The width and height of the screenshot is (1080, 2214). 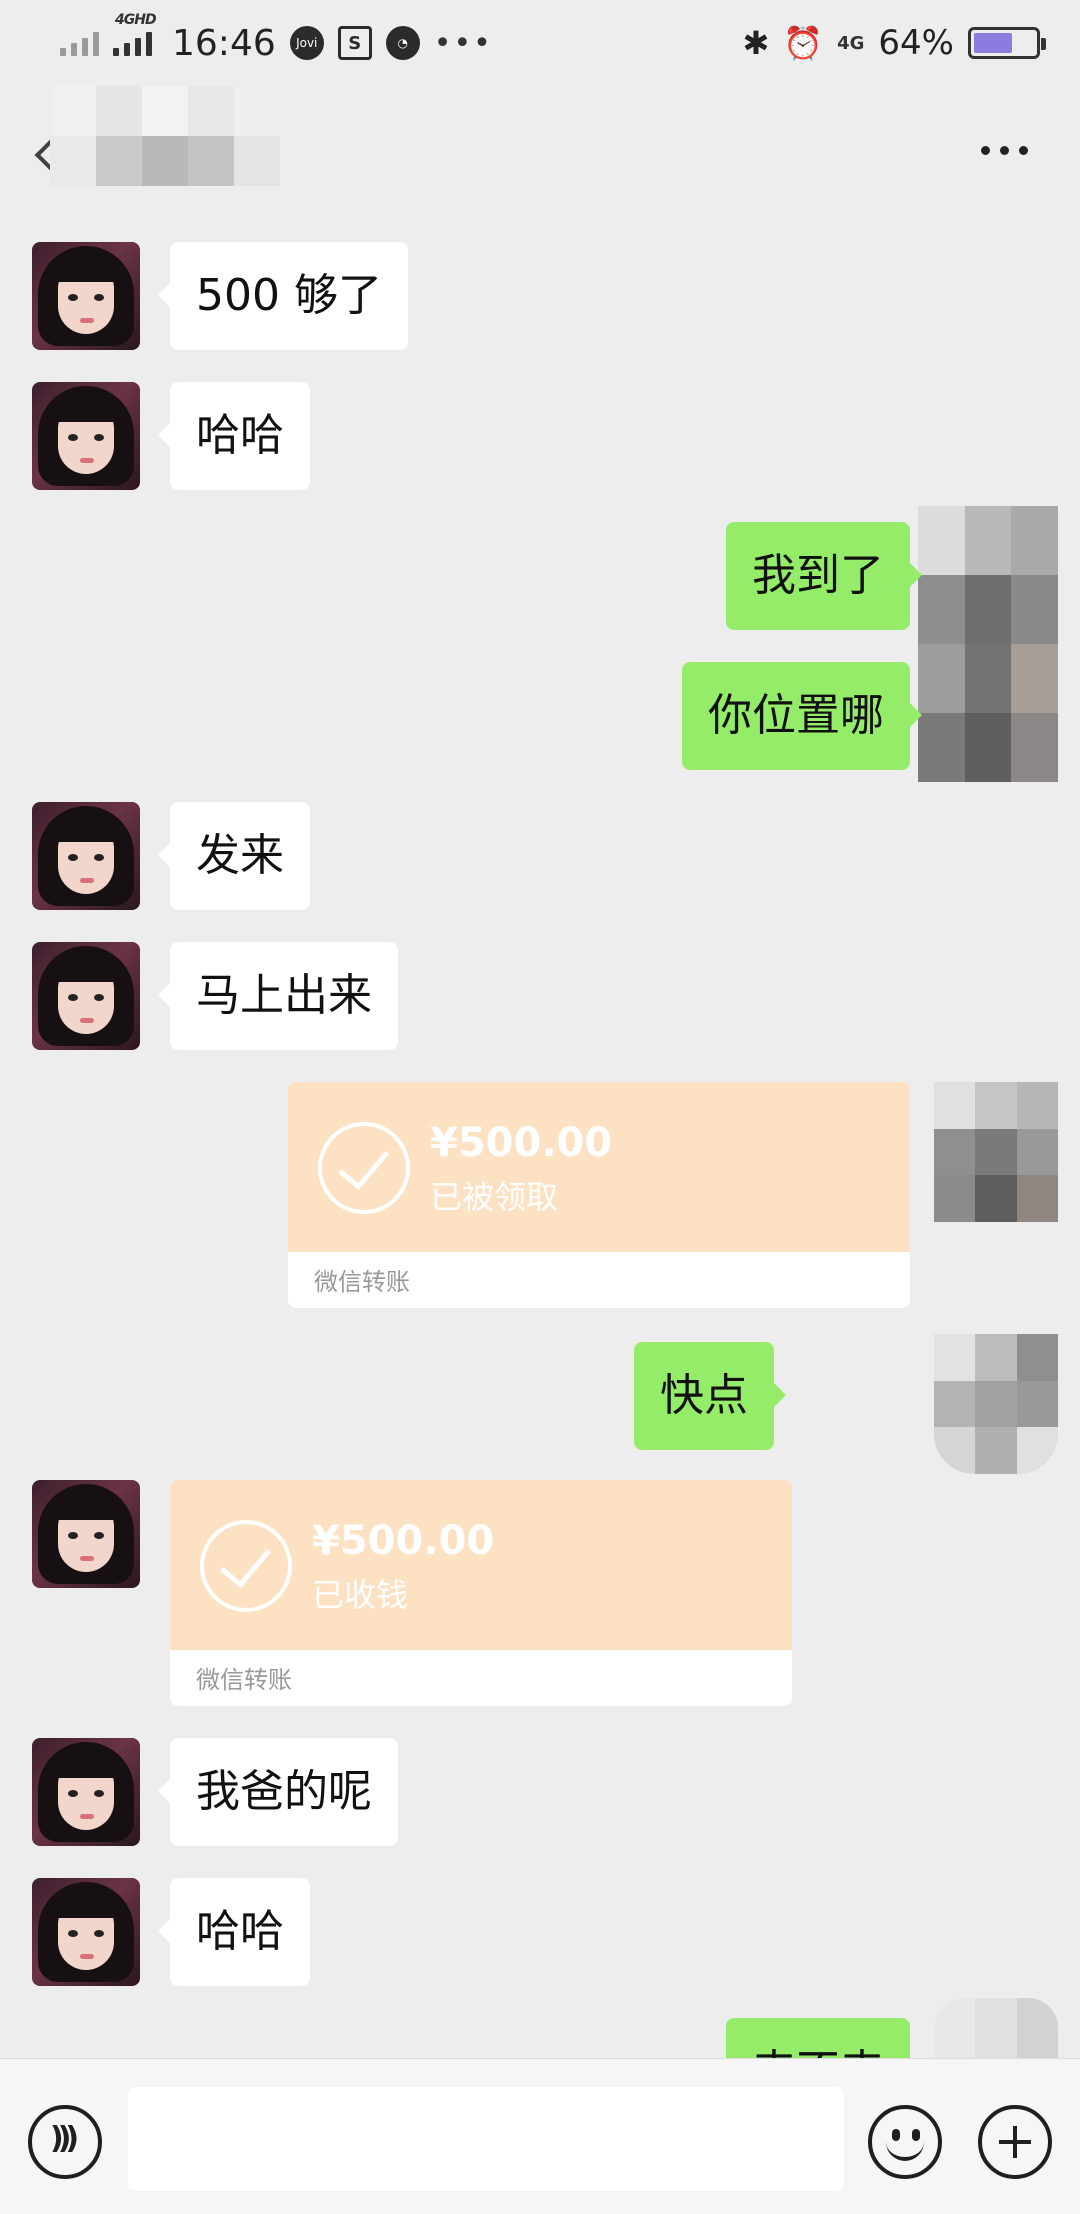 I want to click on screenshot-icon: S, so click(x=354, y=43).